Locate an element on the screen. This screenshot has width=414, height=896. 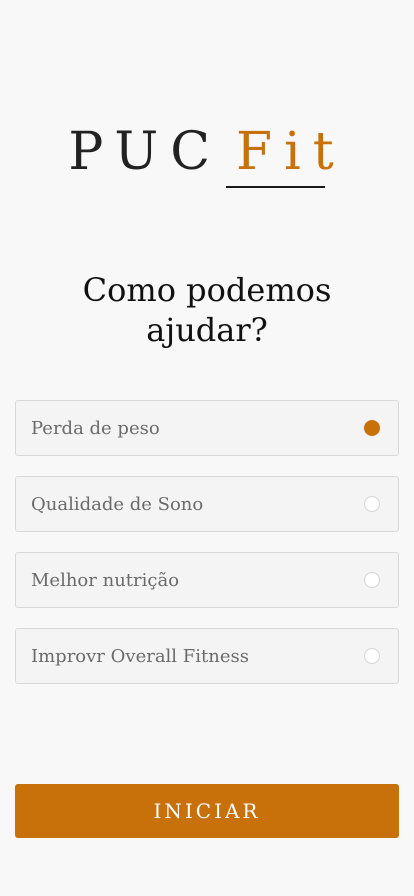
page-title: Como podemos ajudar? is located at coordinates (207, 310).